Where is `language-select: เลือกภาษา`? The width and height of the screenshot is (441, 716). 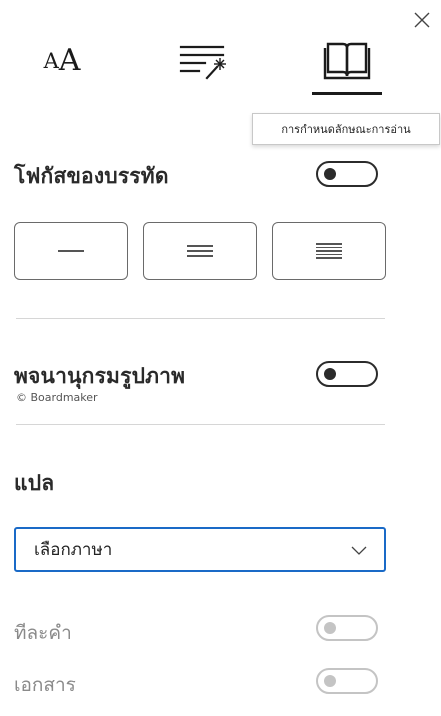
language-select: เลือกภาษา is located at coordinates (200, 549).